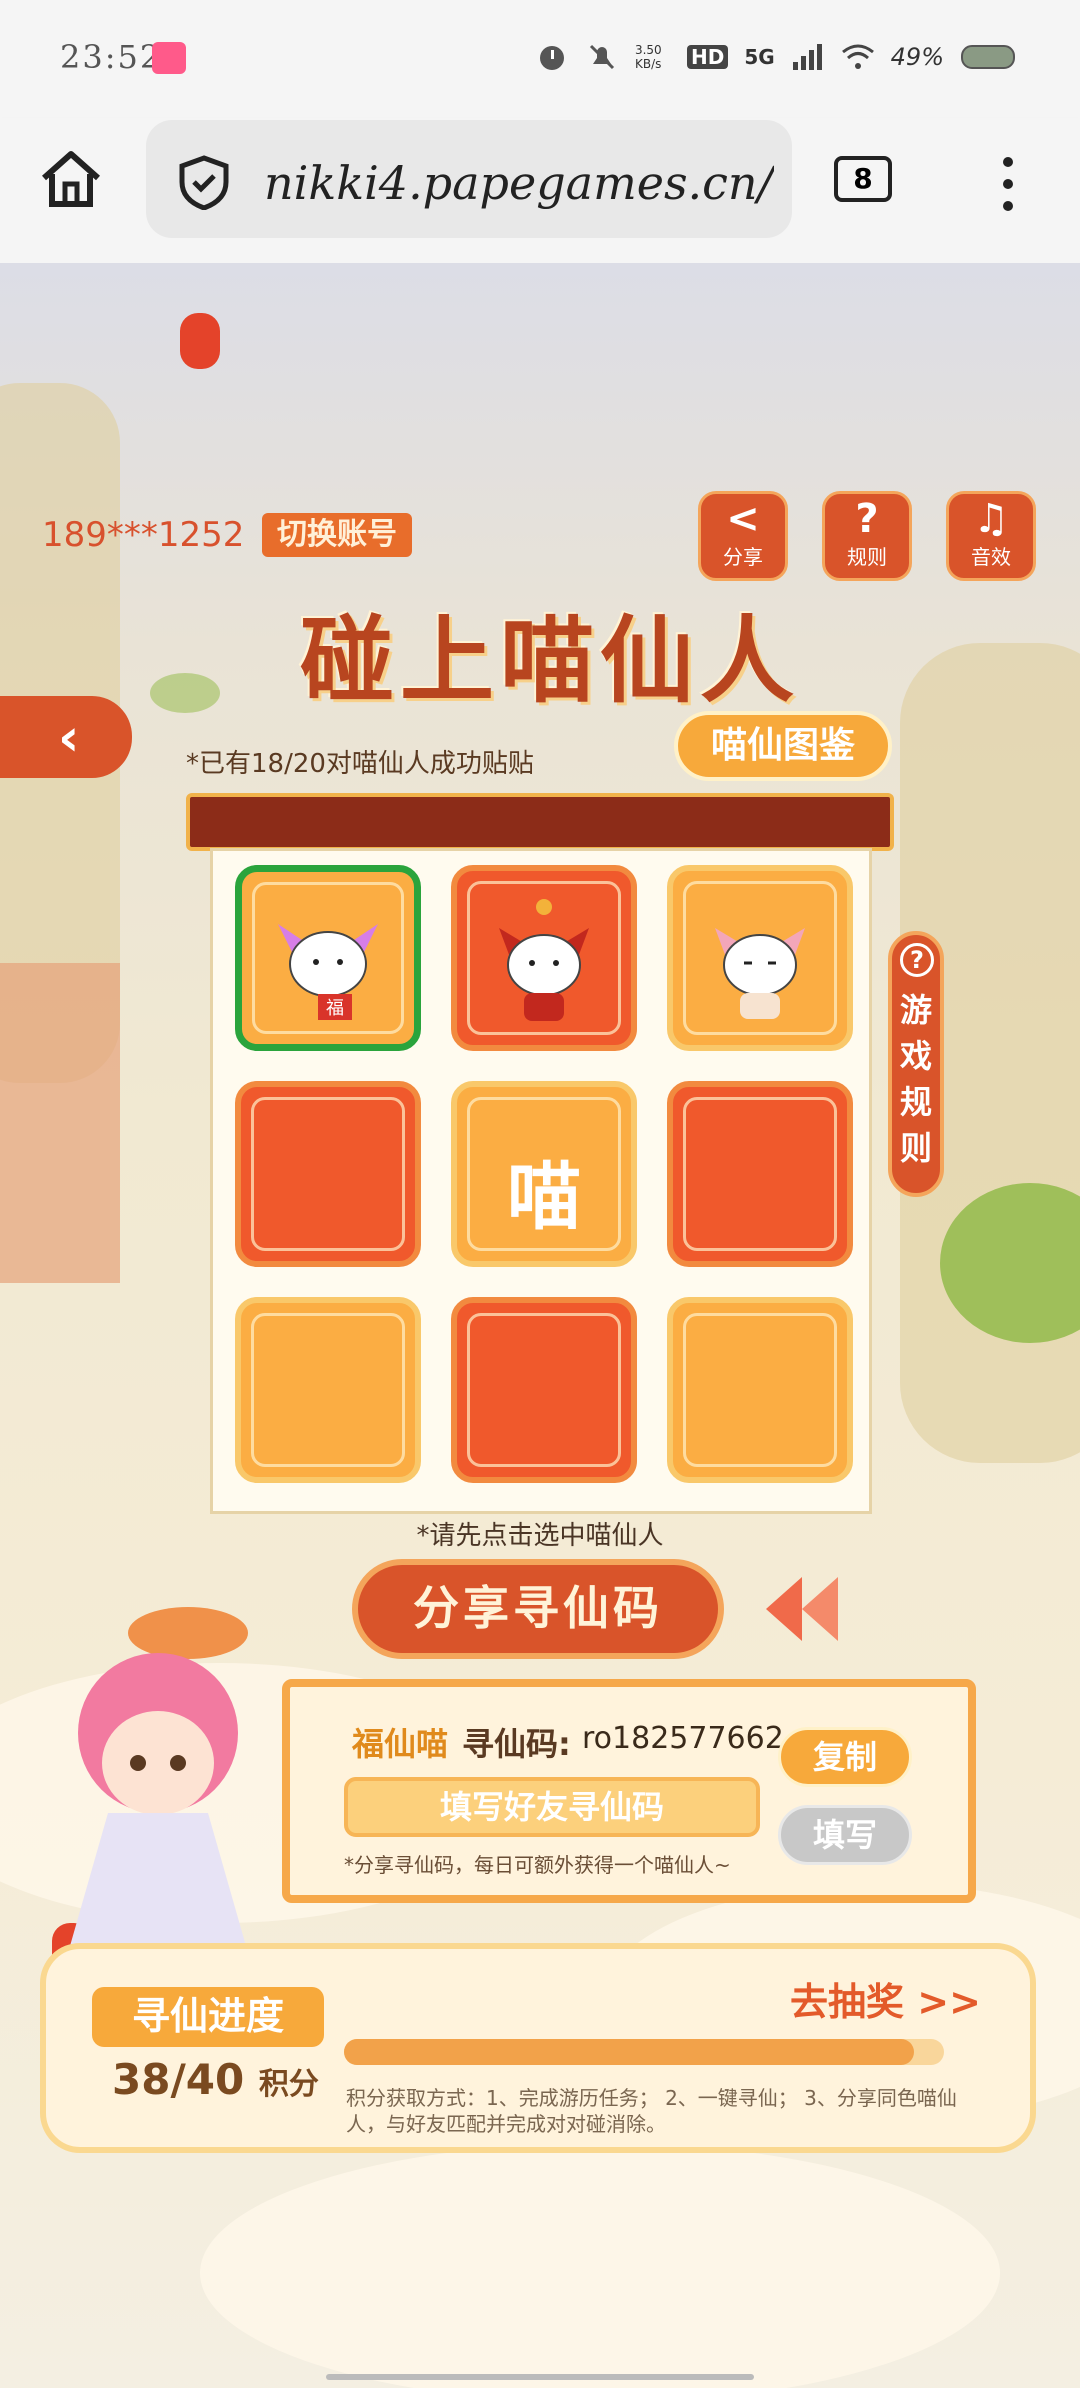 The image size is (1080, 2388). Describe the element at coordinates (743, 557) in the screenshot. I see `share-label: 分享` at that location.